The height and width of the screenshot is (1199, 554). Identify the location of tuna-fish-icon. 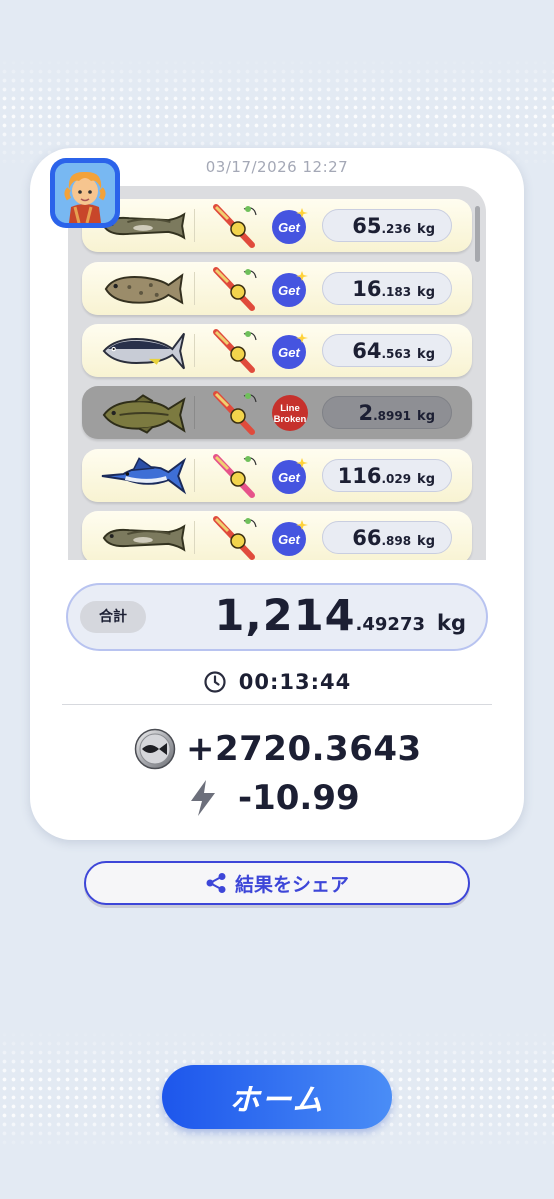
(144, 351).